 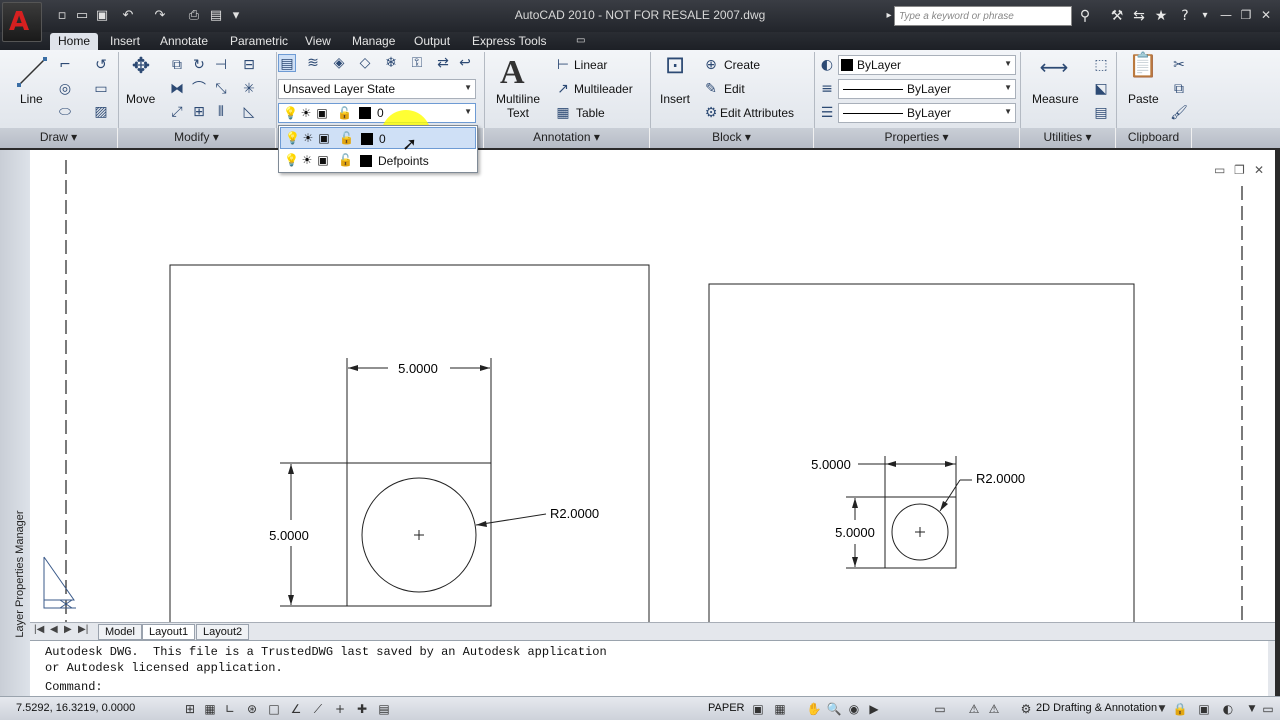 What do you see at coordinates (54, 629) in the screenshot?
I see `prev-layout-icon: ◀` at bounding box center [54, 629].